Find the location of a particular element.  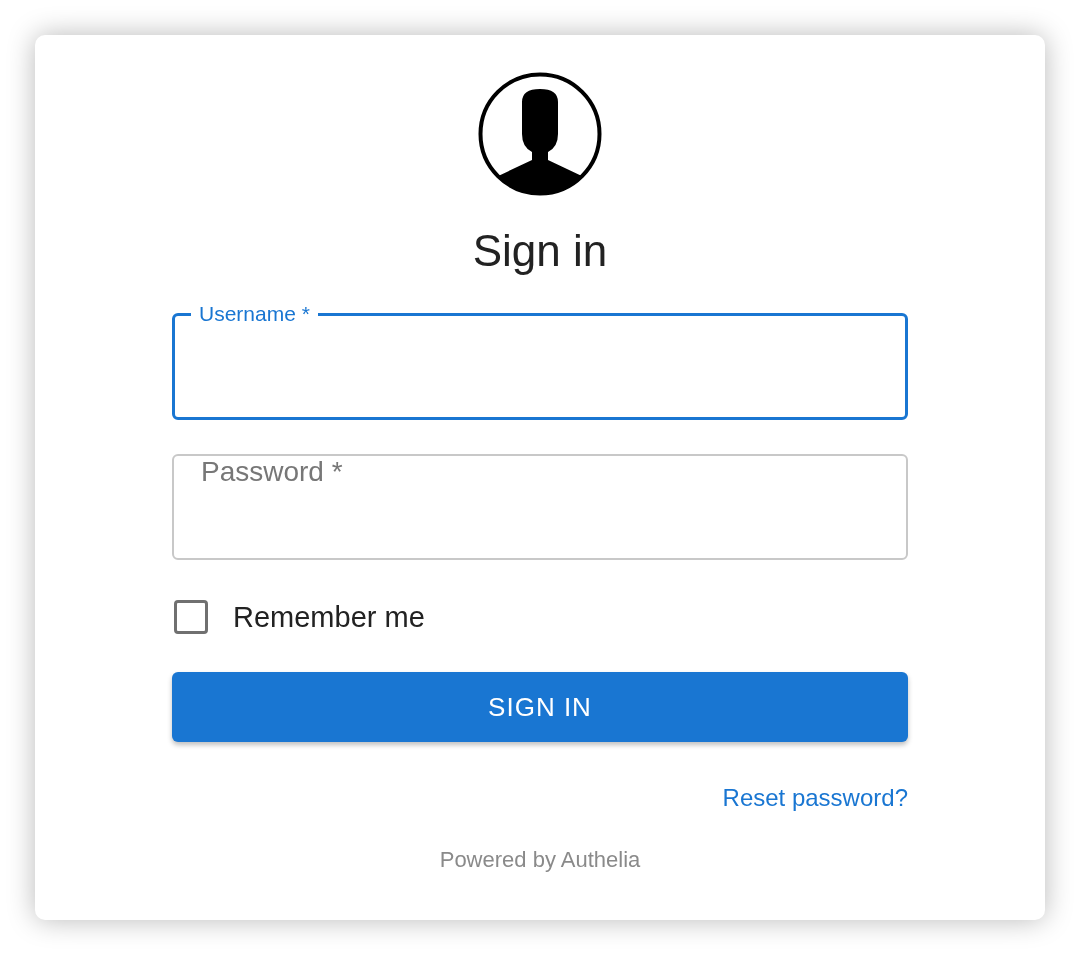

user-avatar-icon is located at coordinates (540, 134).